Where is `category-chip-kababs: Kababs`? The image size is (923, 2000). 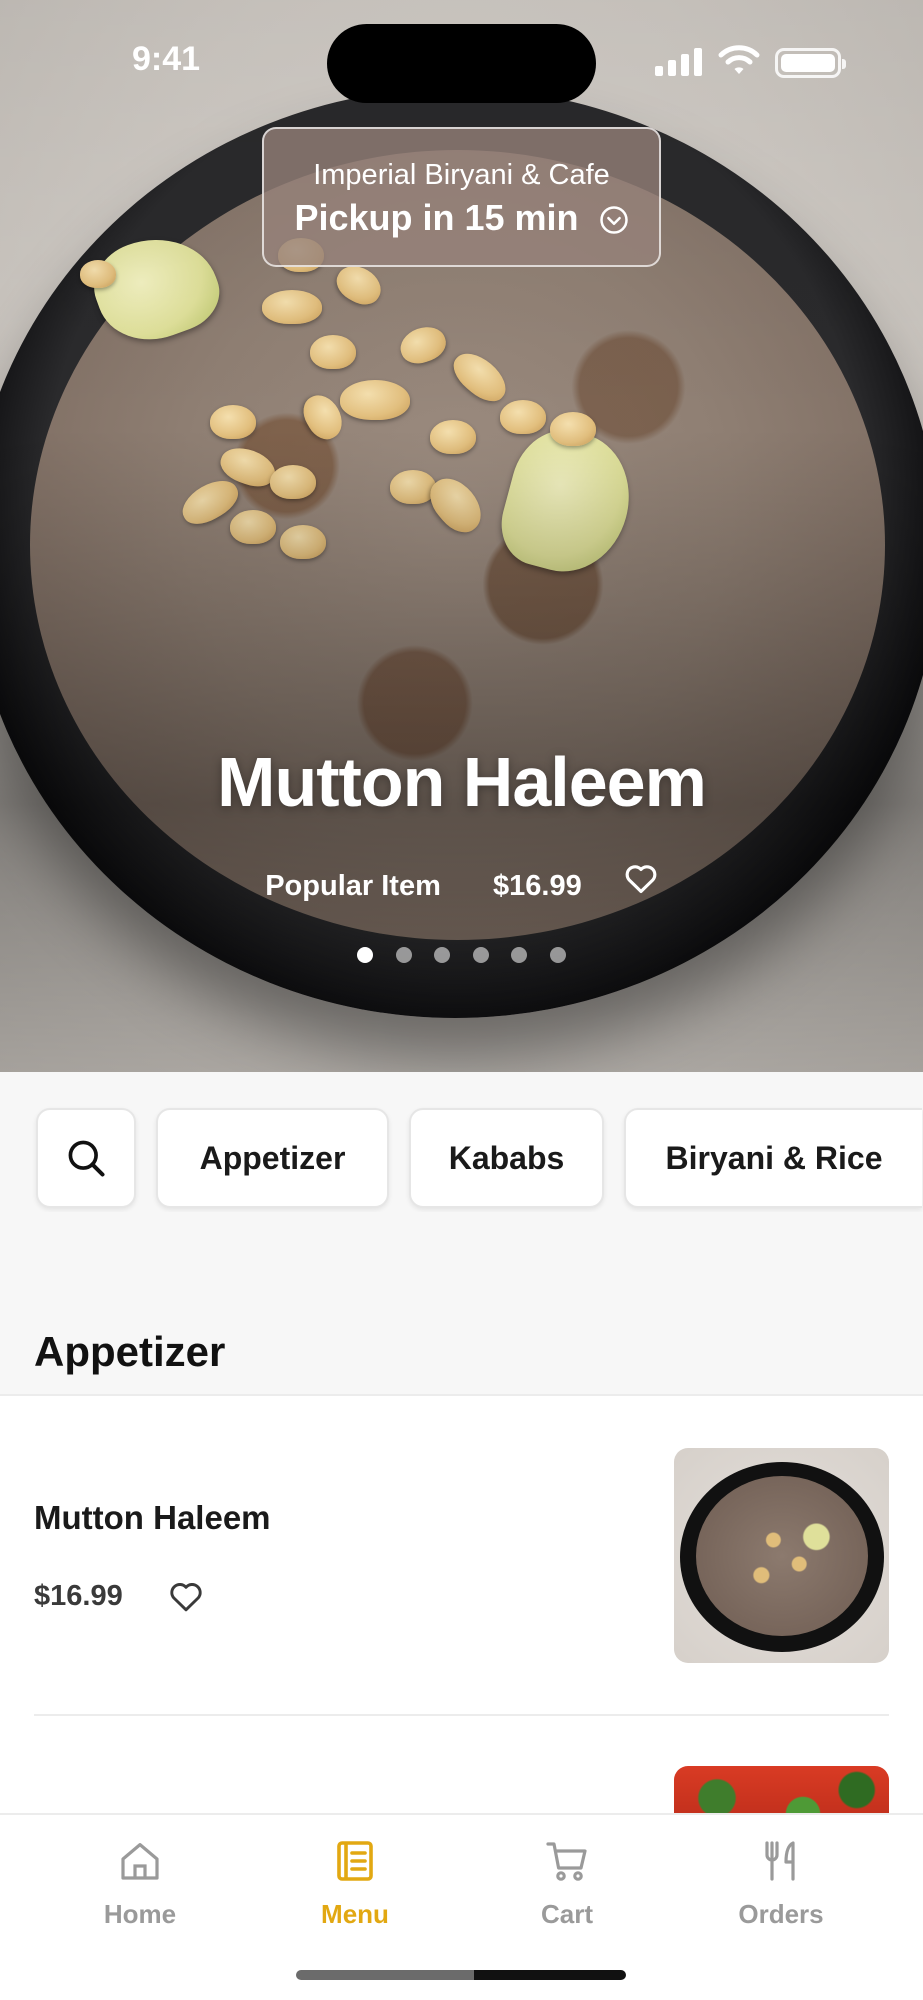 category-chip-kababs: Kababs is located at coordinates (506, 1158).